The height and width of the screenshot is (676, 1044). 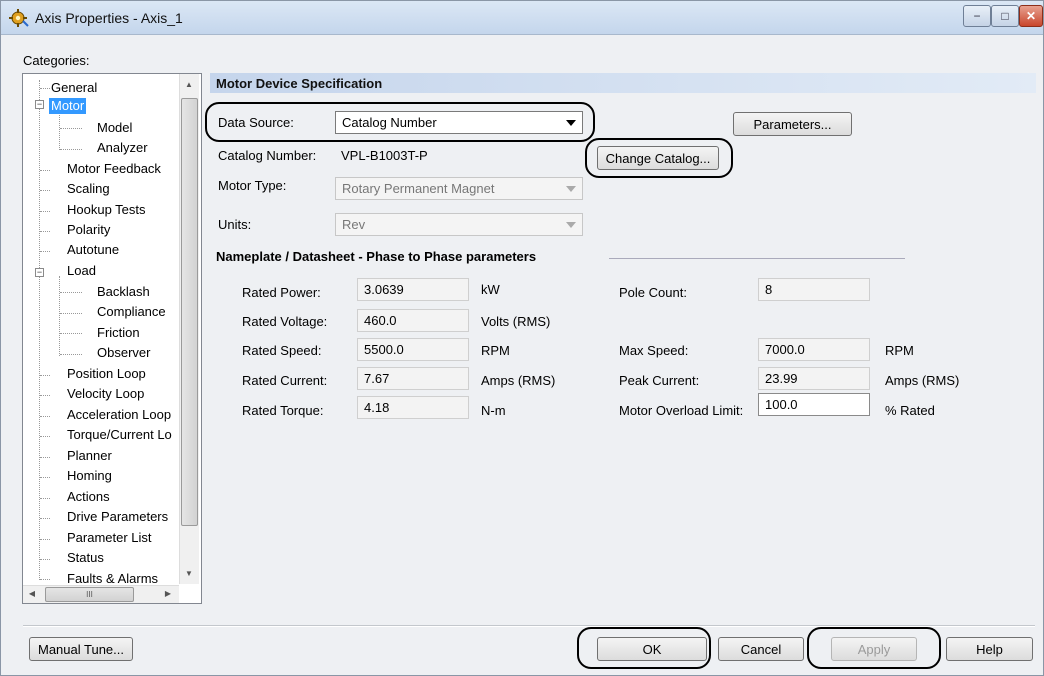 I want to click on title-bar: Axis Properties - Axis_1 − □ ✕, so click(x=522, y=18).